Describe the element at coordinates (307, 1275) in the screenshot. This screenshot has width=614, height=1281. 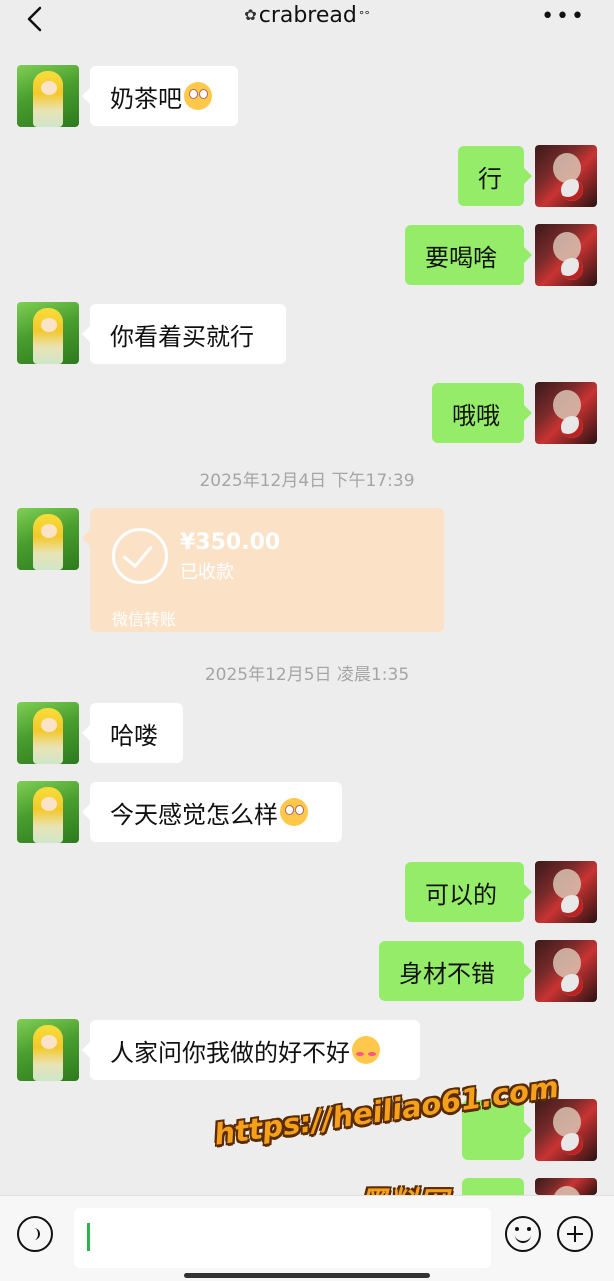
I see `home-indicator` at that location.